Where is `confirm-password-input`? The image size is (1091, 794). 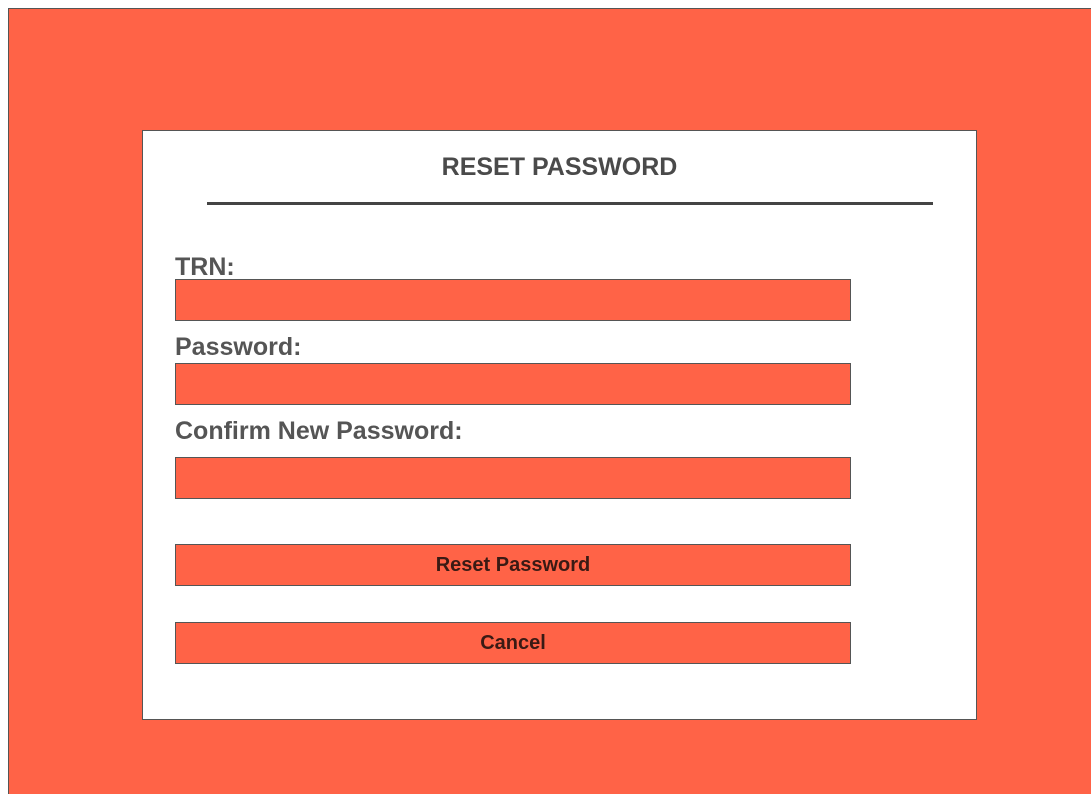 confirm-password-input is located at coordinates (513, 478).